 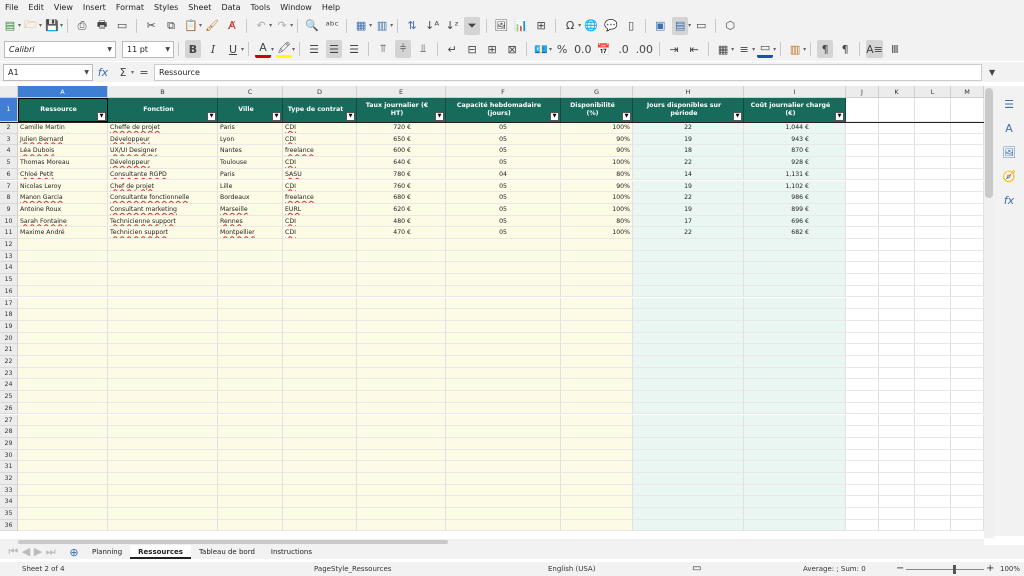 What do you see at coordinates (9, 198) in the screenshot?
I see `row-header-8: 8` at bounding box center [9, 198].